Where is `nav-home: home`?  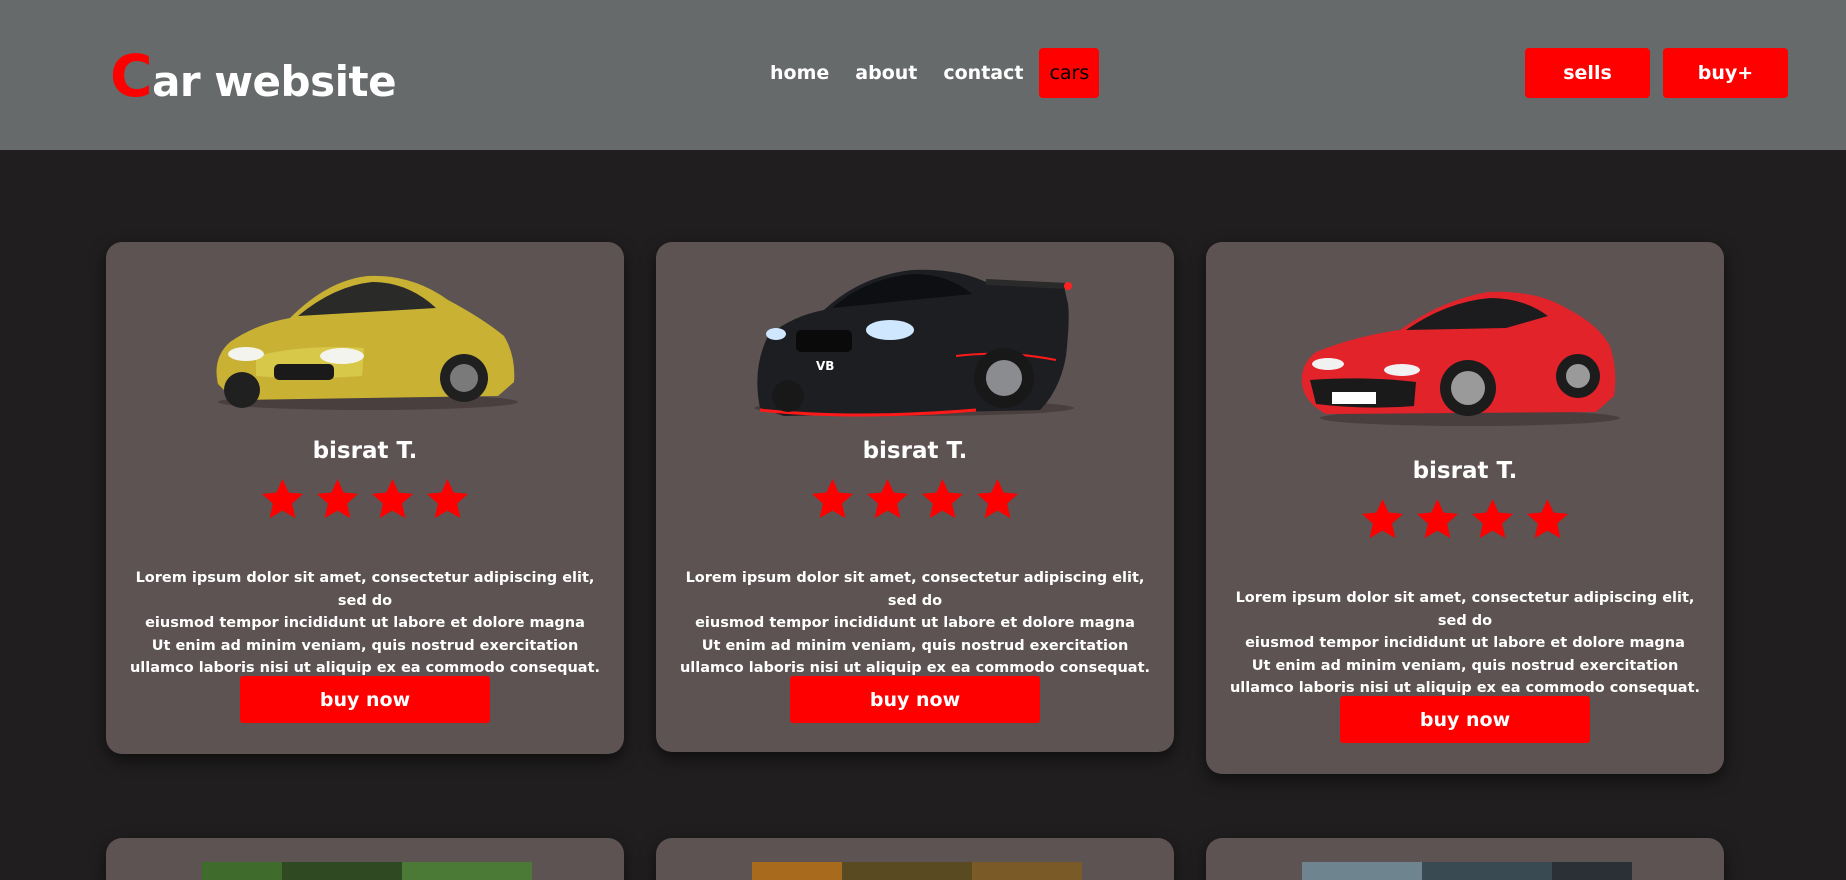
nav-home: home is located at coordinates (799, 73).